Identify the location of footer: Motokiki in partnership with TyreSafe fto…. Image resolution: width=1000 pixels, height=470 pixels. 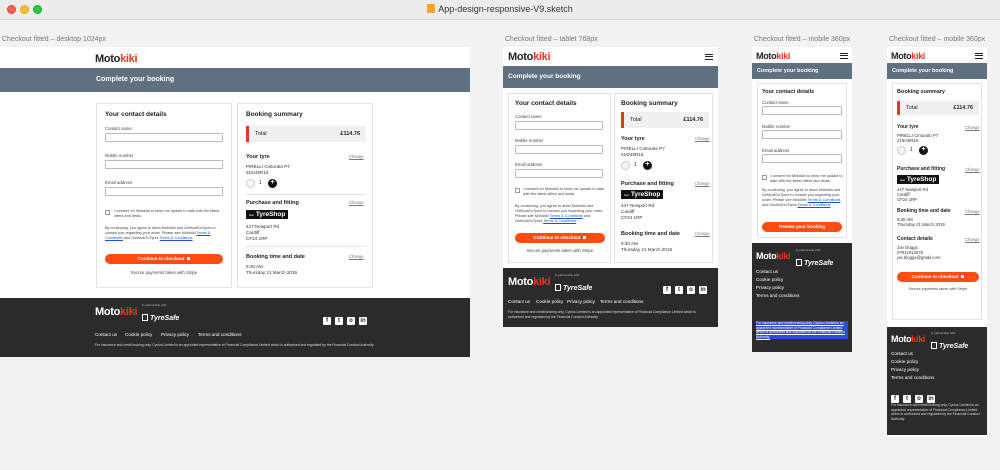
(235, 327).